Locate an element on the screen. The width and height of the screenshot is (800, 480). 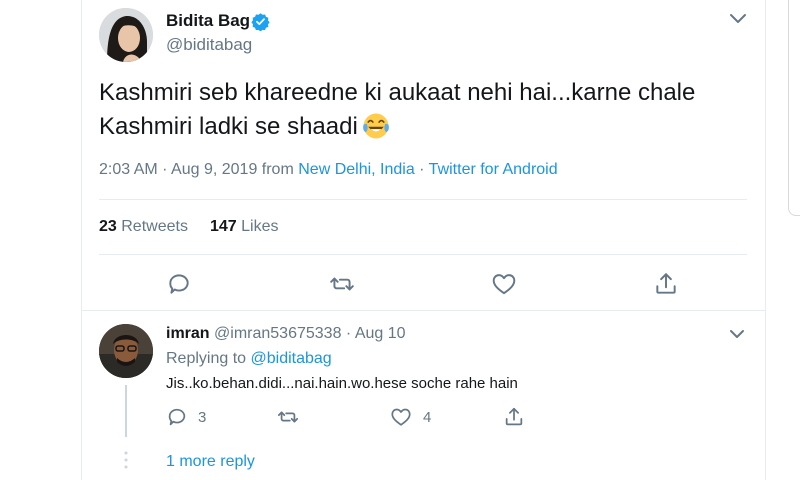
verified-badge-icon is located at coordinates (260, 22).